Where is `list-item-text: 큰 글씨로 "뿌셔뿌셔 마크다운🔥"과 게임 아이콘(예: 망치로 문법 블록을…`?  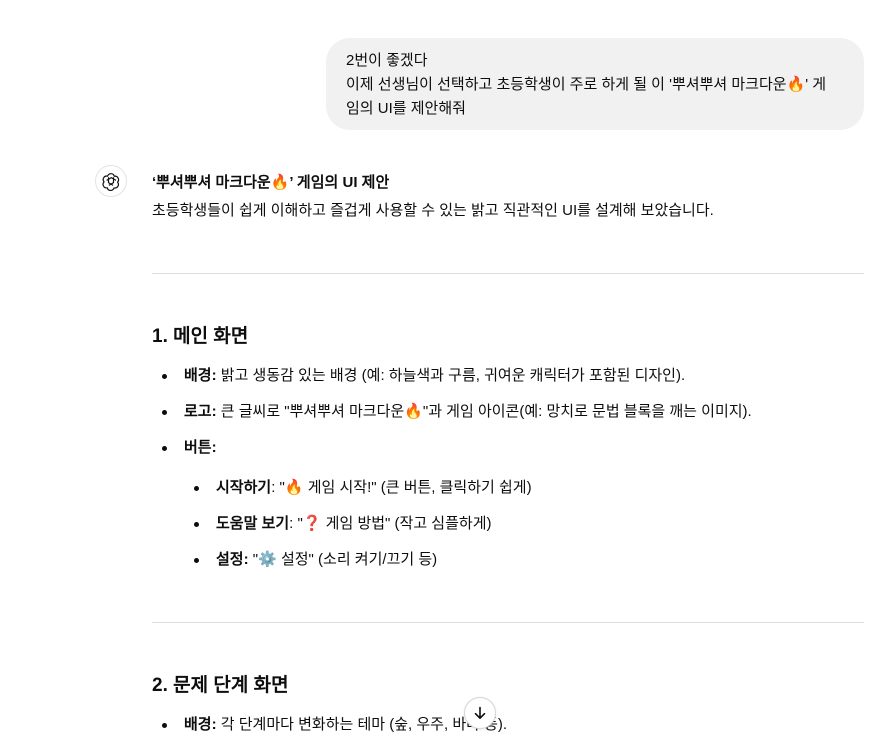 list-item-text: 큰 글씨로 "뿌셔뿌셔 마크다운🔥"과 게임 아이콘(예: 망치로 문법 블록을… is located at coordinates (484, 411).